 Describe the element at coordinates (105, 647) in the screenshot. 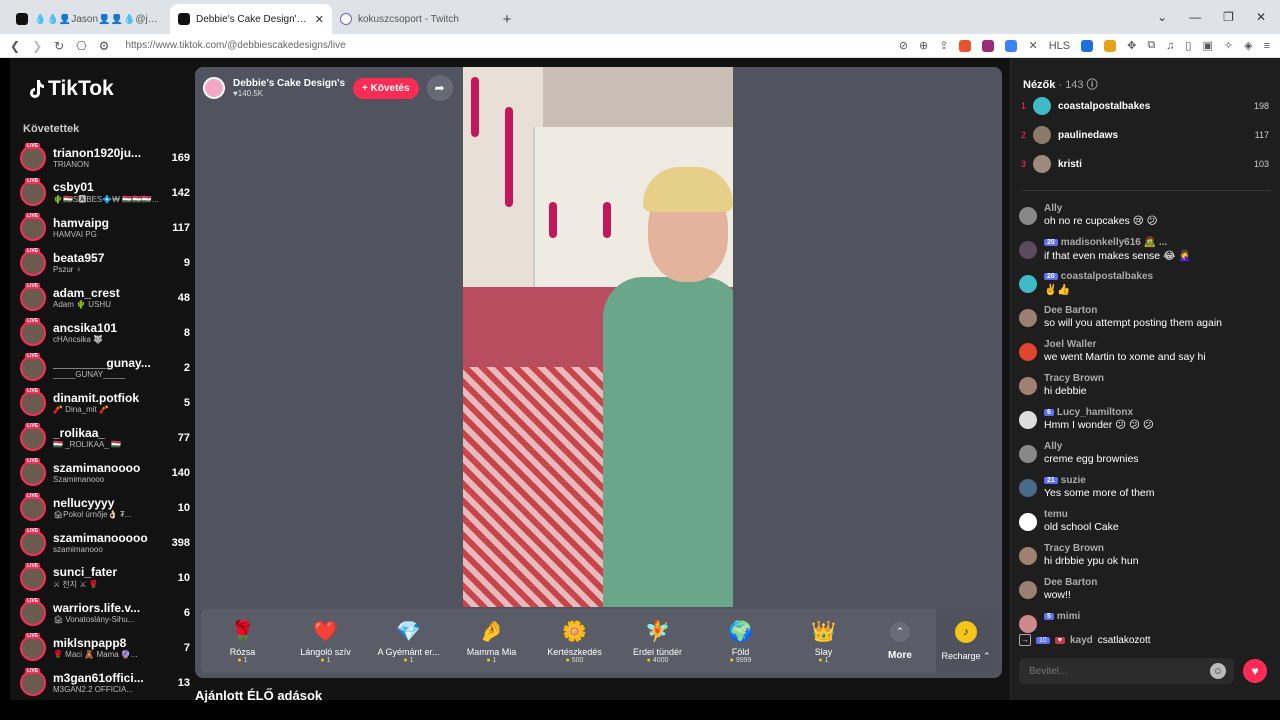

I see `sidebar-account: miklsnpapp8🌹 Maci 🧸 Mama 🔮... 7` at that location.